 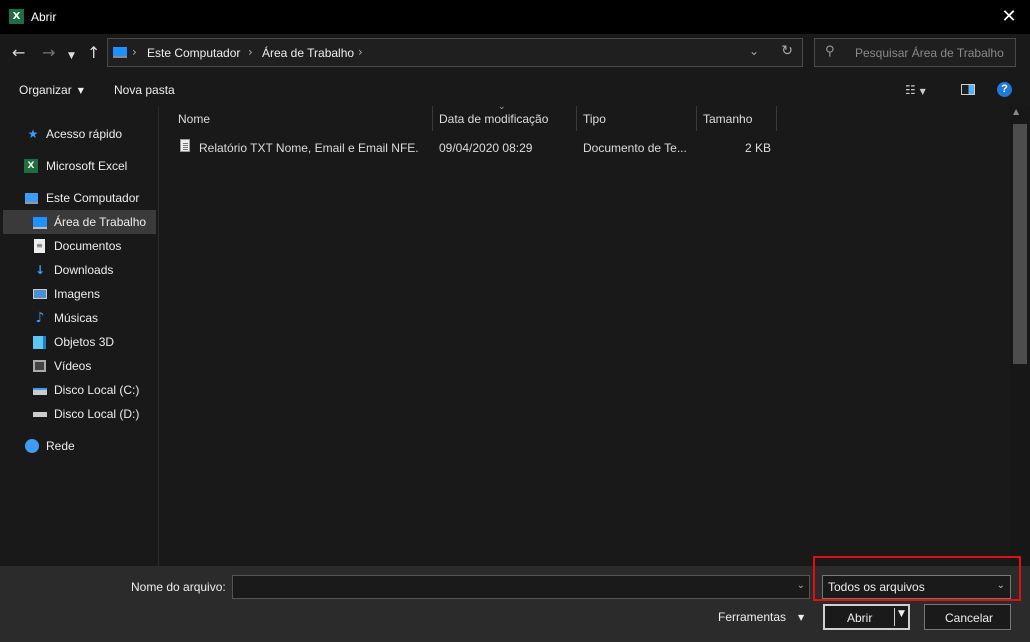 I want to click on sidebar-item-label: Área de Trabalho, so click(x=100, y=222).